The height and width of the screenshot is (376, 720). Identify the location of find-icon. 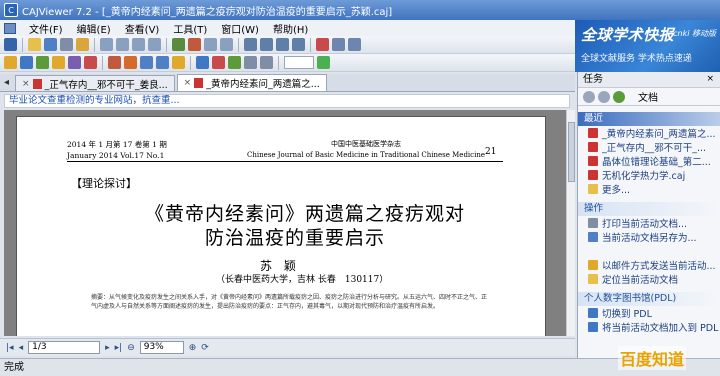
(322, 44).